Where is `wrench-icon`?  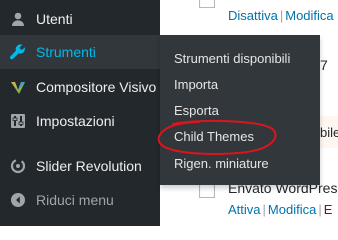
wrench-icon is located at coordinates (18, 52).